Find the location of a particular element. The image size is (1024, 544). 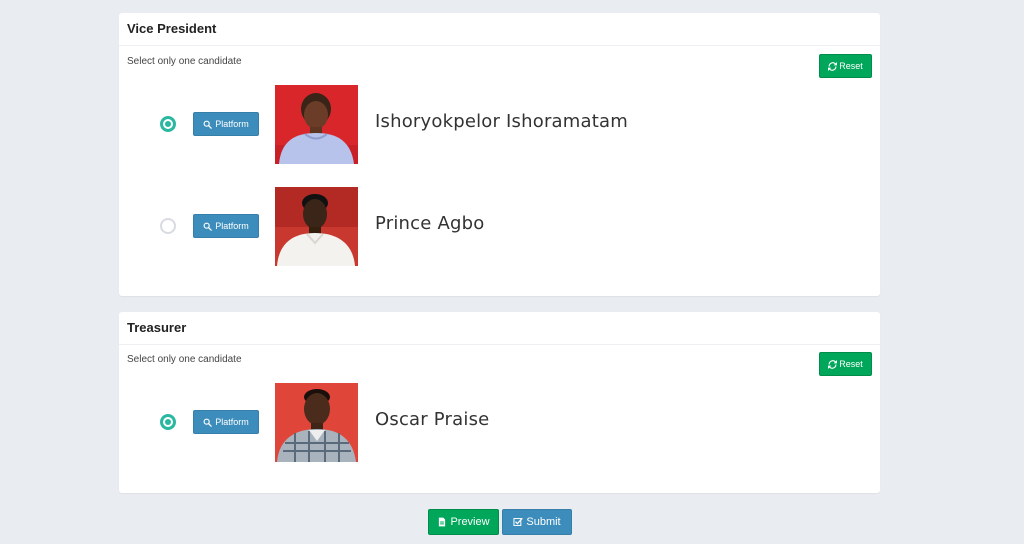

candidate-name: Oscar Praise is located at coordinates (432, 419).